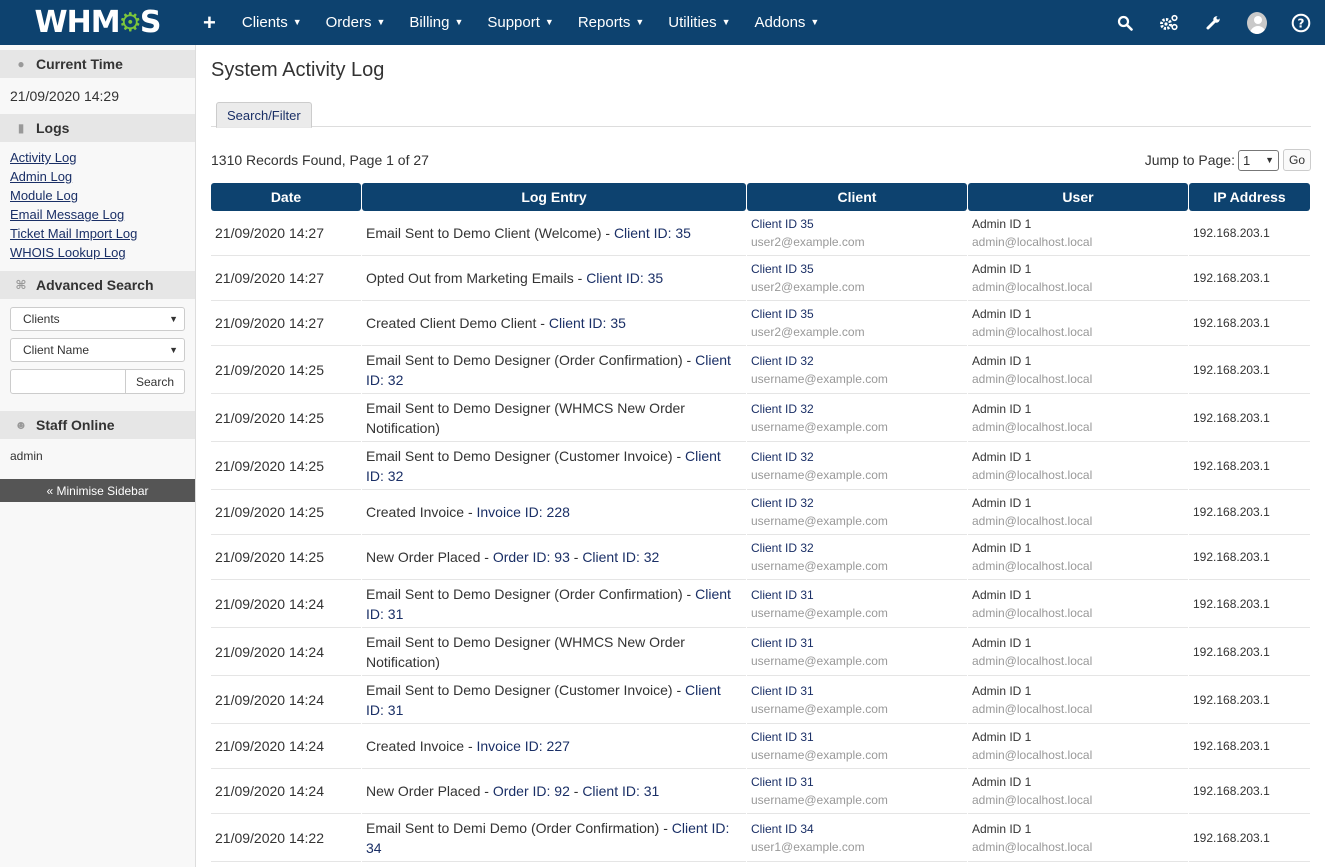 The image size is (1325, 867). I want to click on column-ip-address: IP Address, so click(1249, 197).